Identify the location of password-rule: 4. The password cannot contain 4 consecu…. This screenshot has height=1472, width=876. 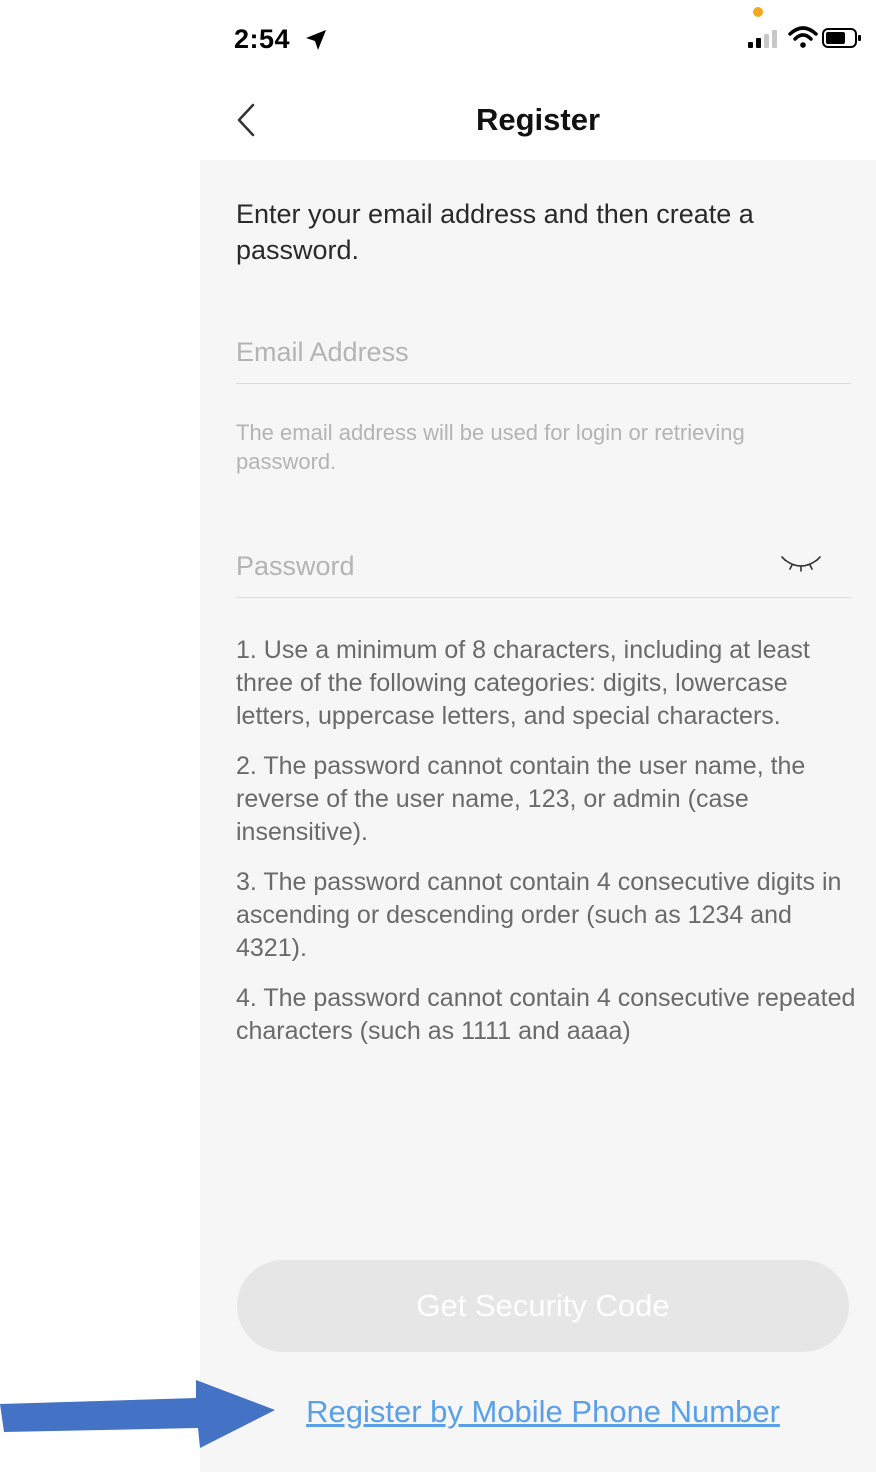
(546, 1014).